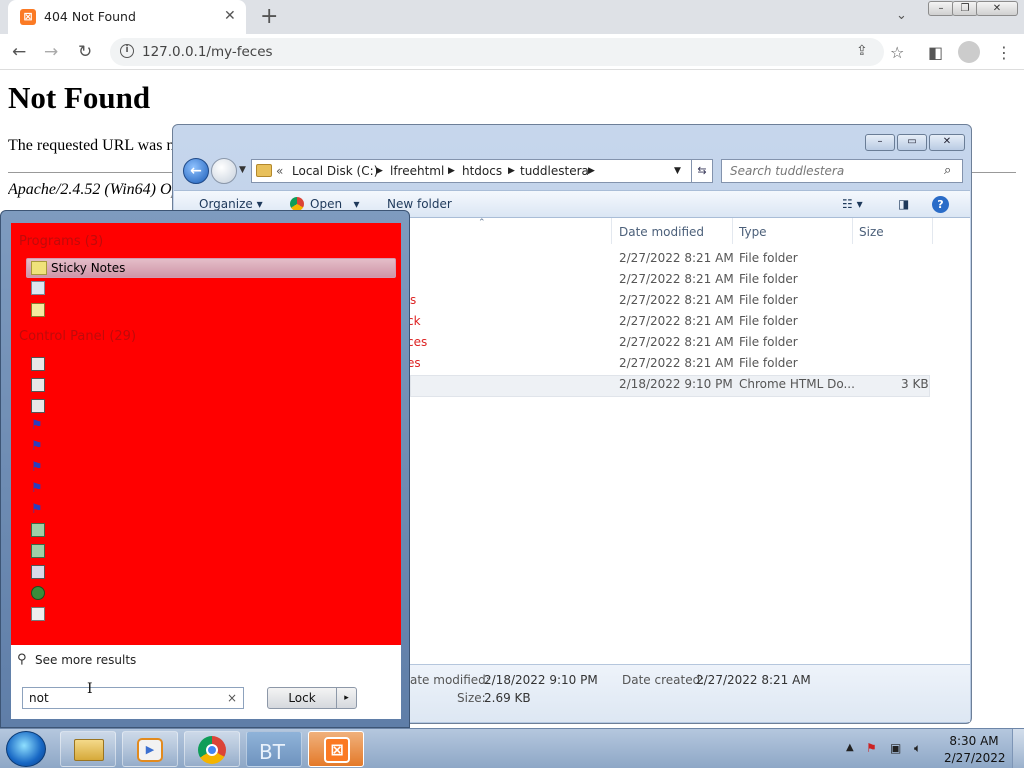 The image size is (1024, 768). I want to click on breadcrumb-tuddlestera: tuddlestera, so click(554, 171).